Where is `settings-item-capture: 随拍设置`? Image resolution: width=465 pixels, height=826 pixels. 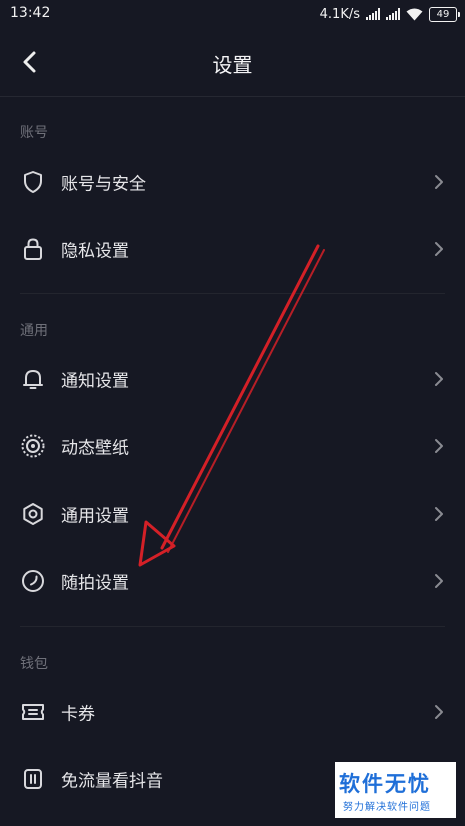 settings-item-capture: 随拍设置 is located at coordinates (232, 581).